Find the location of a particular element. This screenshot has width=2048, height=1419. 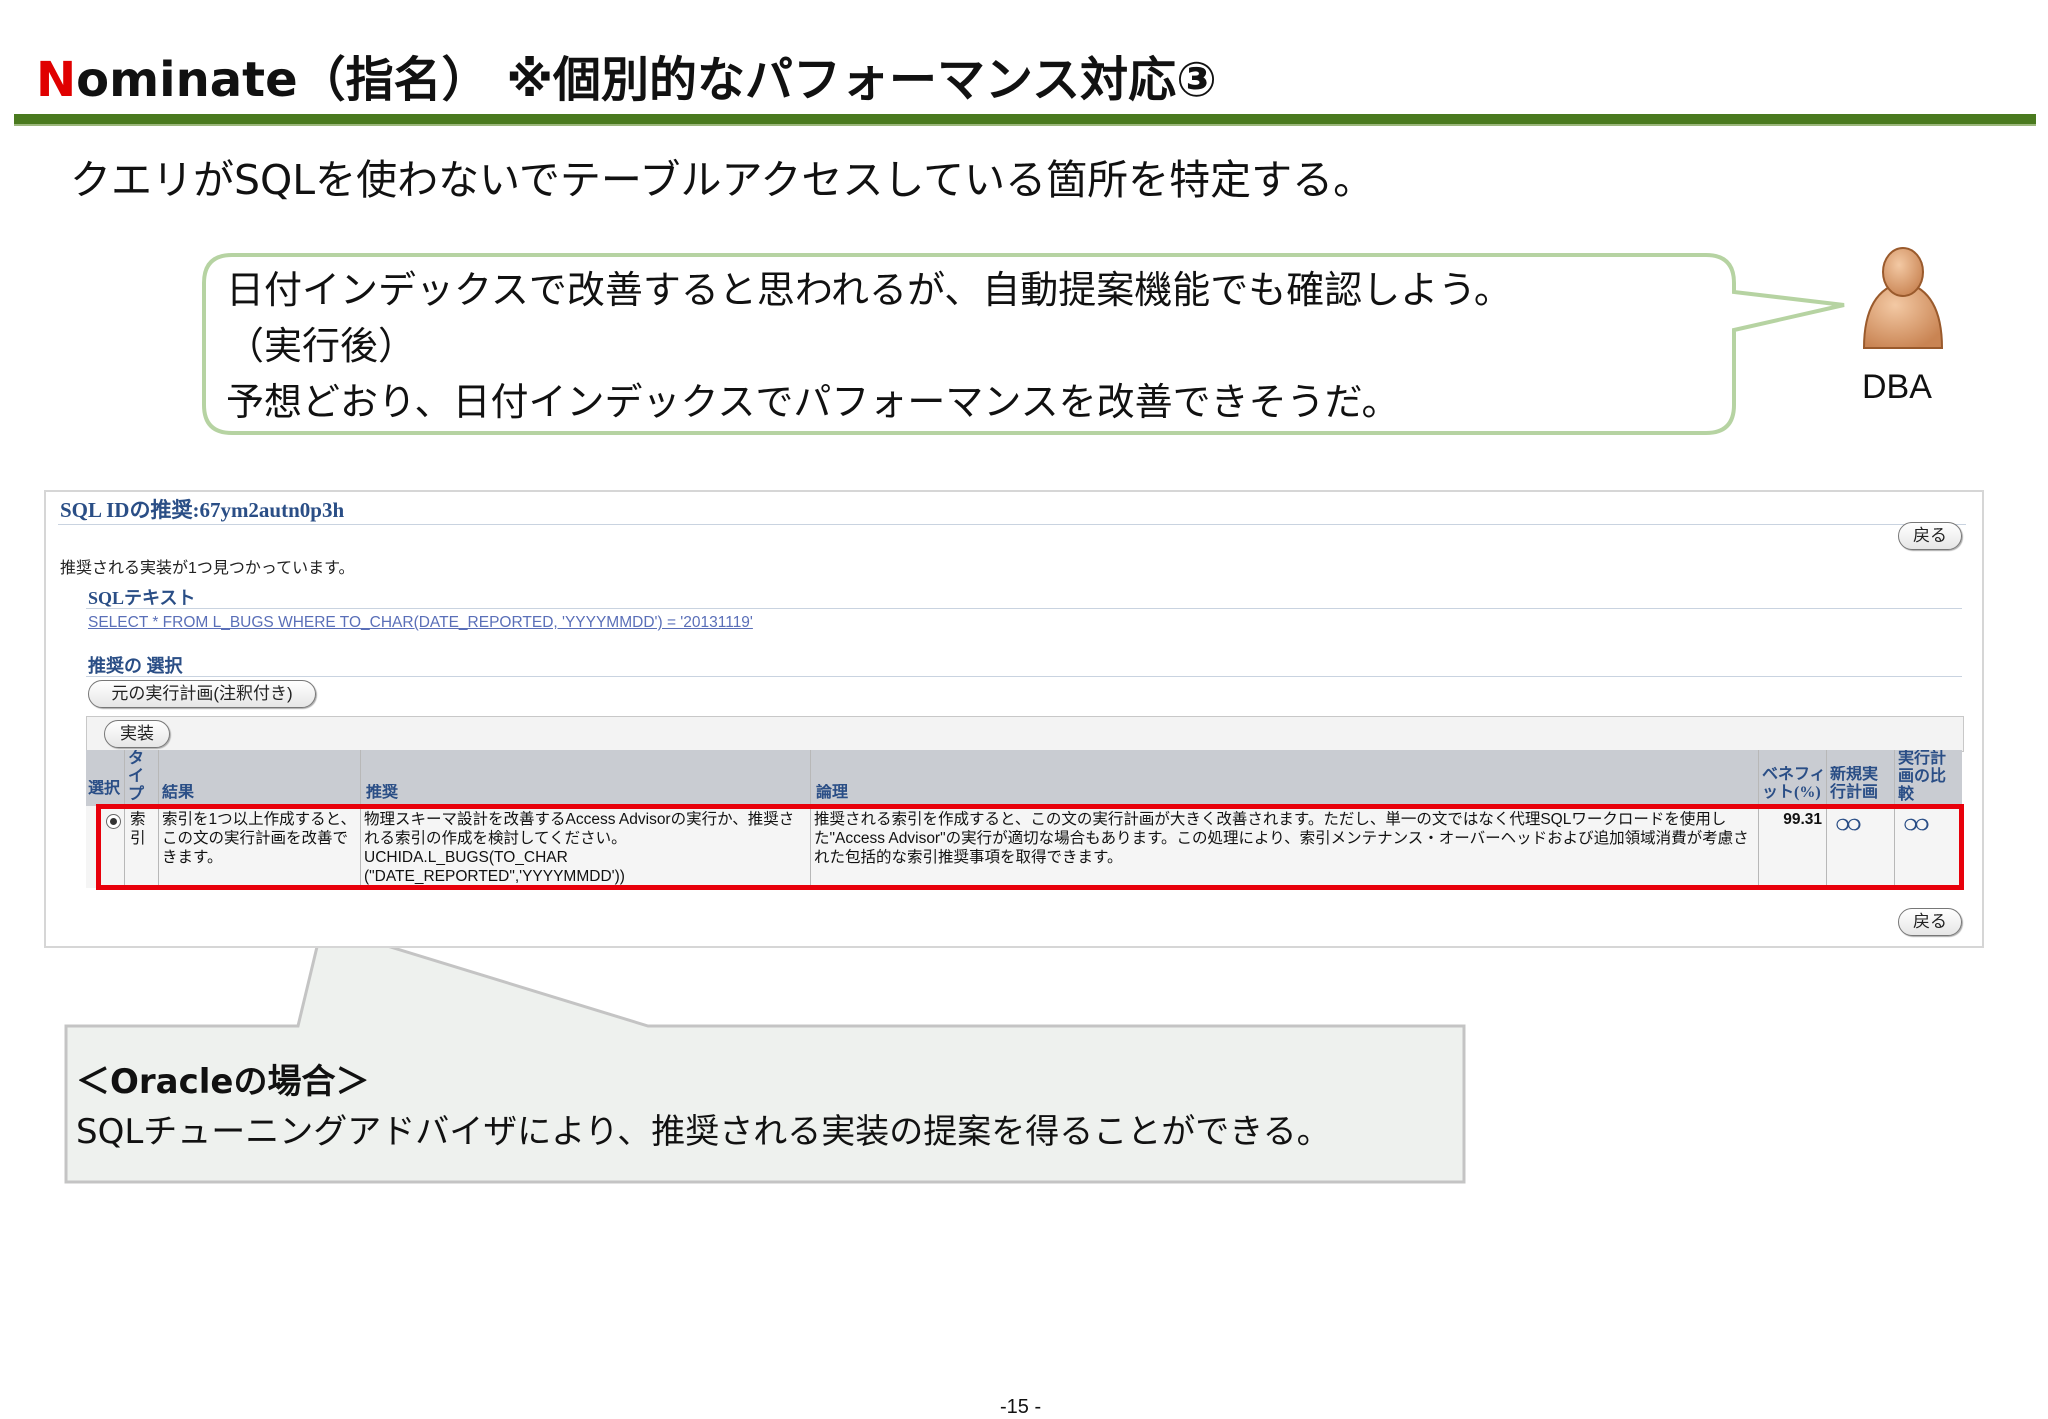

recommendation-heading: 推奨の 選択 is located at coordinates (135, 666).